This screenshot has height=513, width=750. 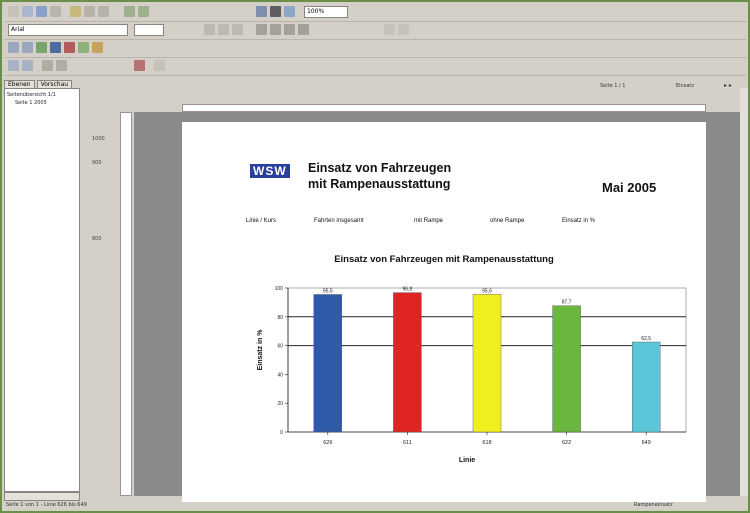 What do you see at coordinates (407, 443) in the screenshot?
I see `x-tick-label: 611` at bounding box center [407, 443].